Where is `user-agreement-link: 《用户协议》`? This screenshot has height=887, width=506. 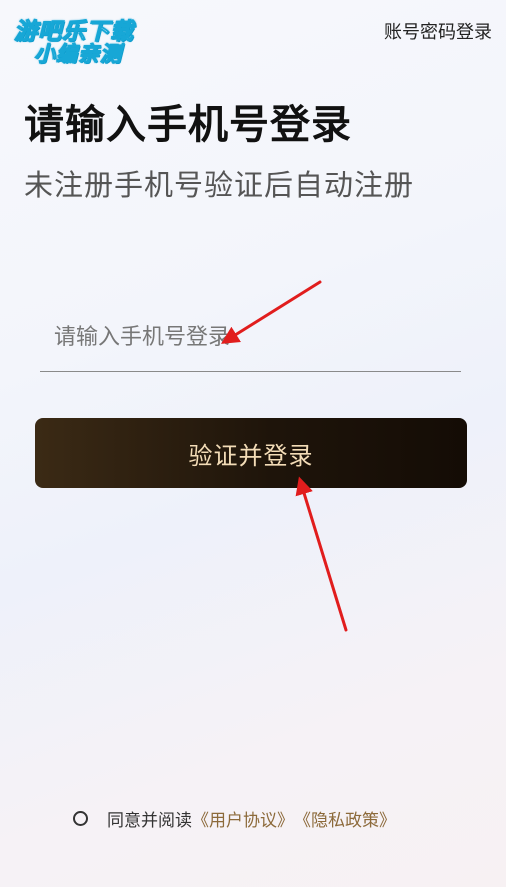
user-agreement-link: 《用户协议》 is located at coordinates (243, 818).